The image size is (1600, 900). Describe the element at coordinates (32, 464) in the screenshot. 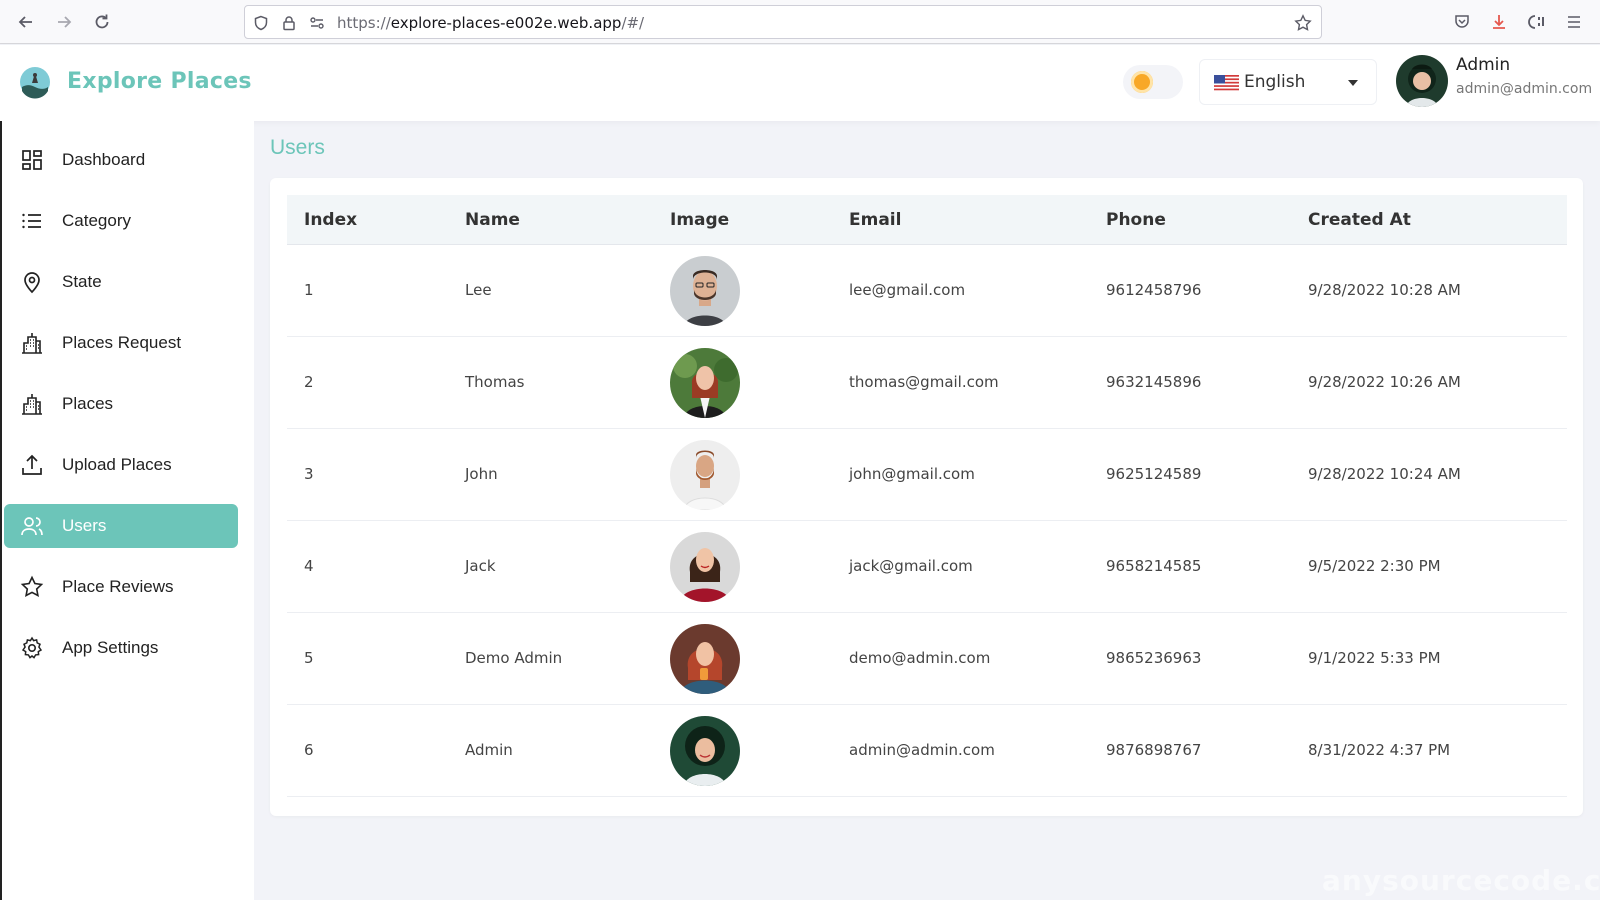

I see `upload-icon` at that location.